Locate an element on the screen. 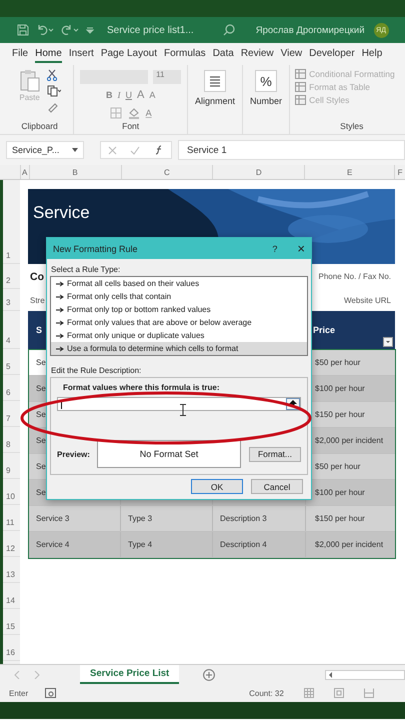  table-cell: Type 4 is located at coordinates (140, 544).